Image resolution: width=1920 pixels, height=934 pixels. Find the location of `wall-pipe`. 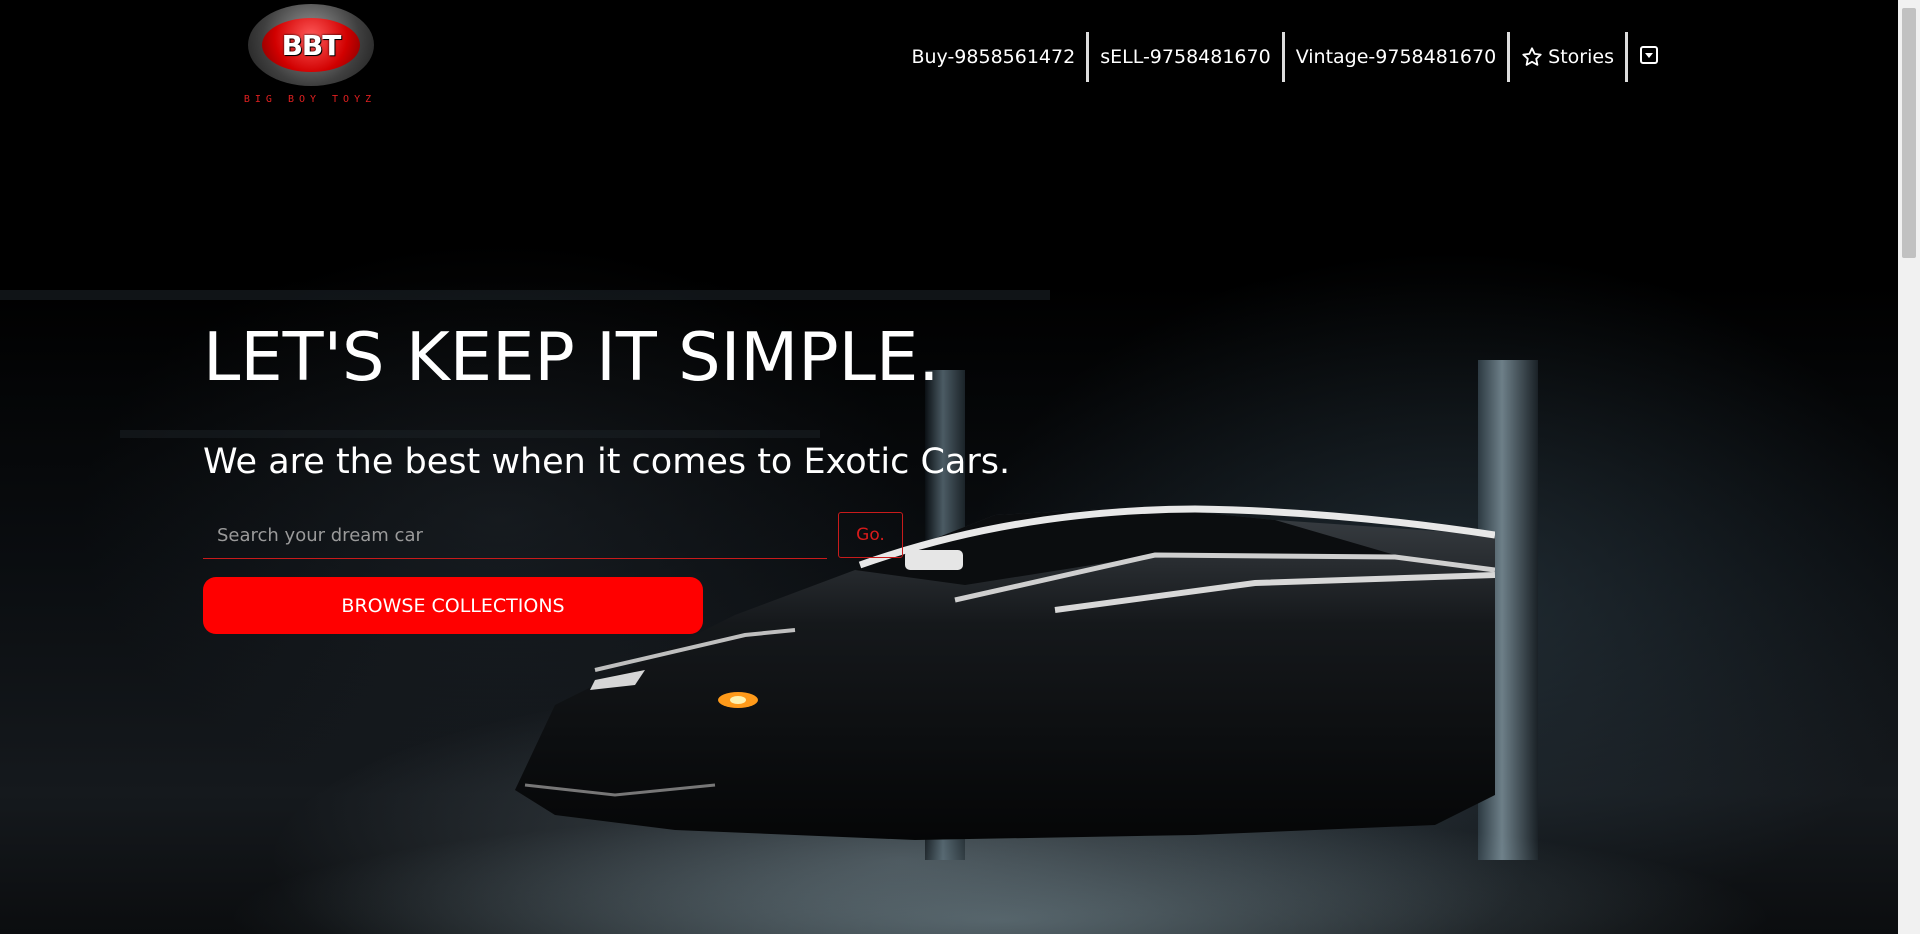

wall-pipe is located at coordinates (470, 434).